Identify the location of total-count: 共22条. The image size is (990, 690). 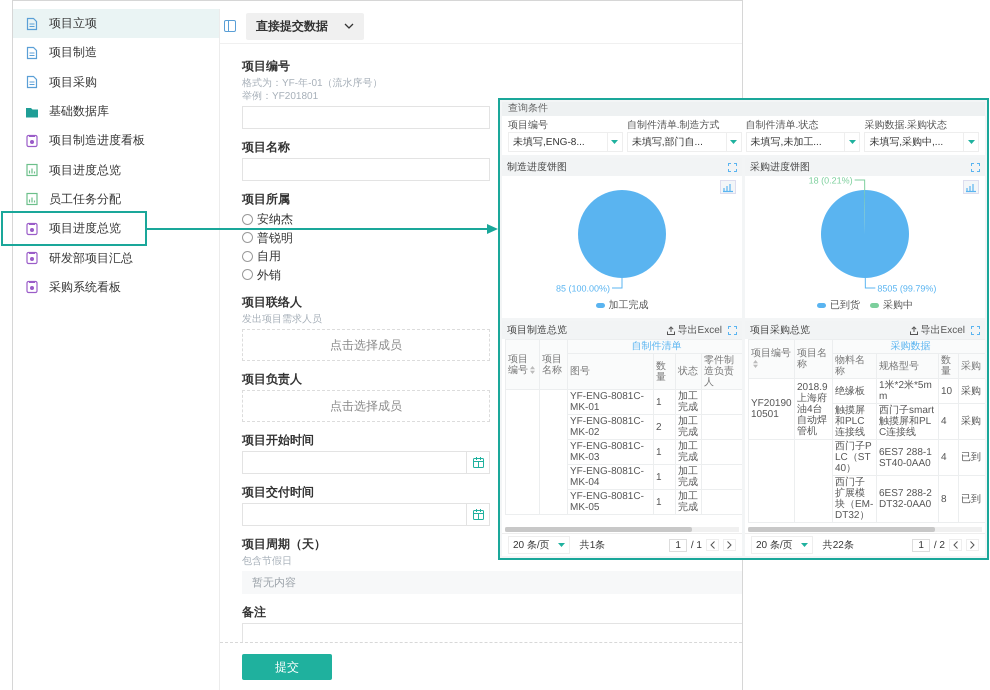
(838, 545).